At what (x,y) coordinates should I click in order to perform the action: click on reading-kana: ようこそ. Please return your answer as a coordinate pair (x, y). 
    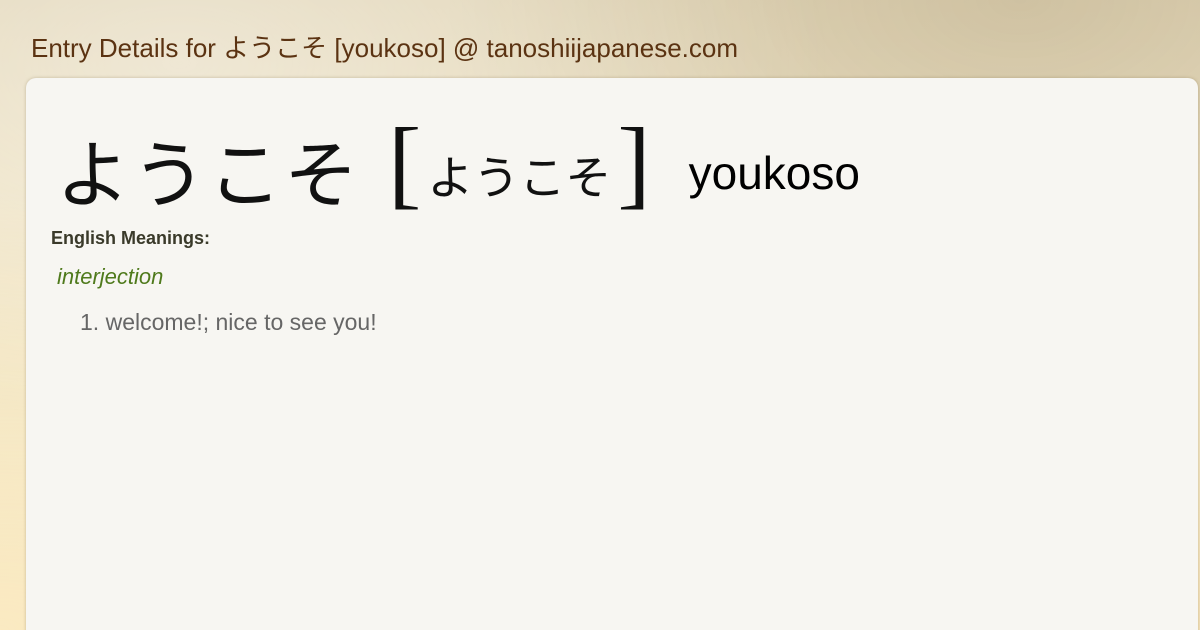
    Looking at the image, I should click on (519, 178).